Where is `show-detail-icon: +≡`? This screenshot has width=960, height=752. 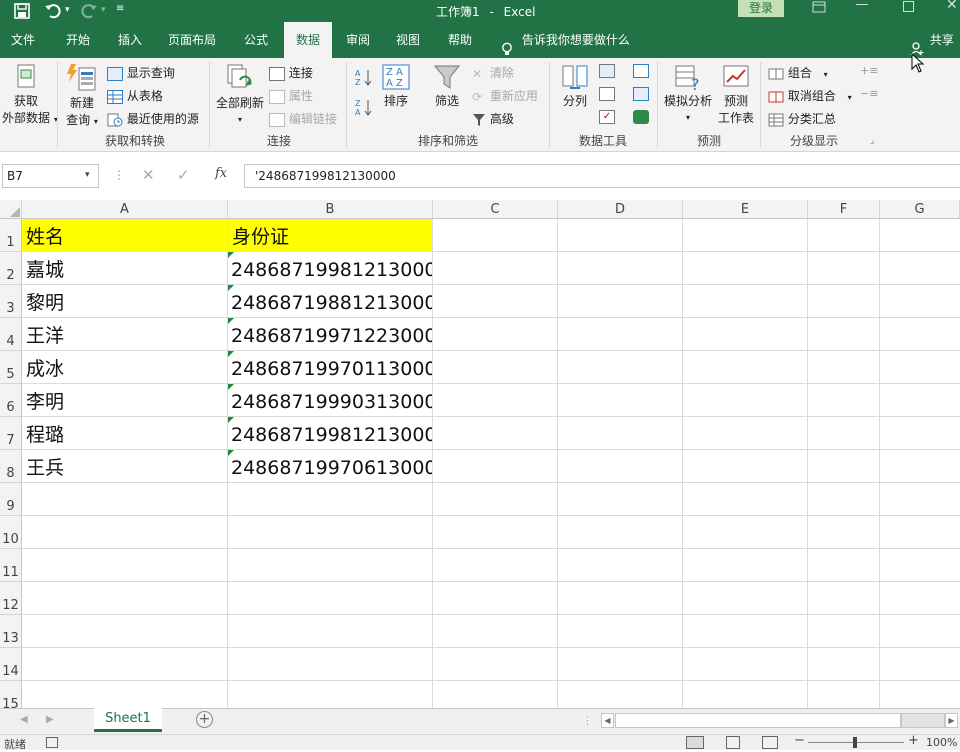 show-detail-icon: +≡ is located at coordinates (869, 70).